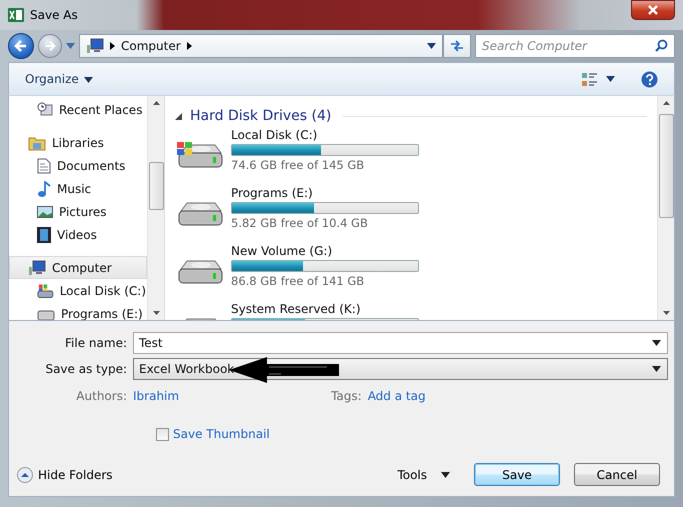  I want to click on authors-link: Ibrahim, so click(156, 396).